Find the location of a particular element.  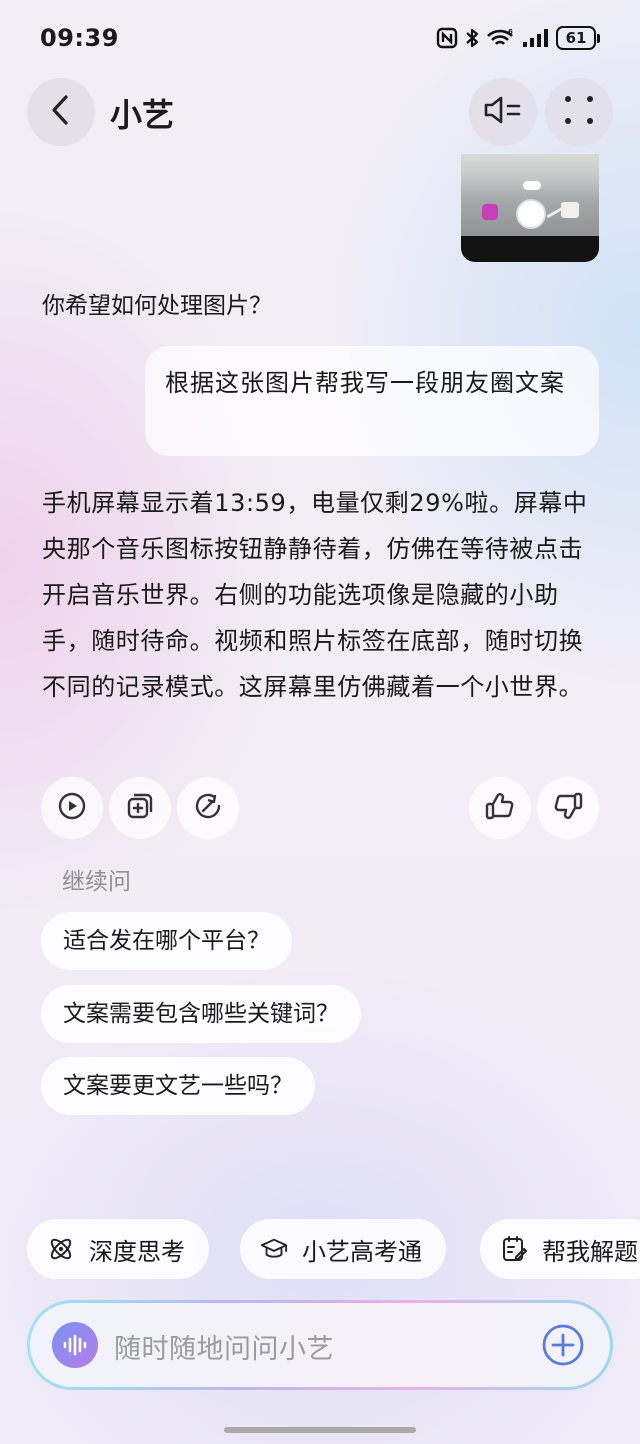

voice-input-icon is located at coordinates (75, 1345).